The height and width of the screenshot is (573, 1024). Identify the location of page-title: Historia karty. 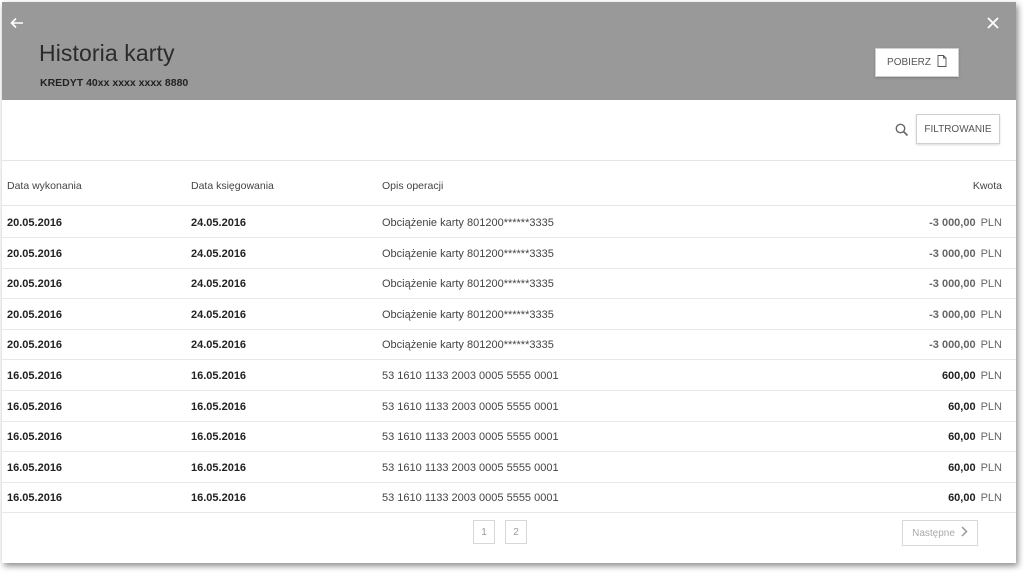
(107, 53).